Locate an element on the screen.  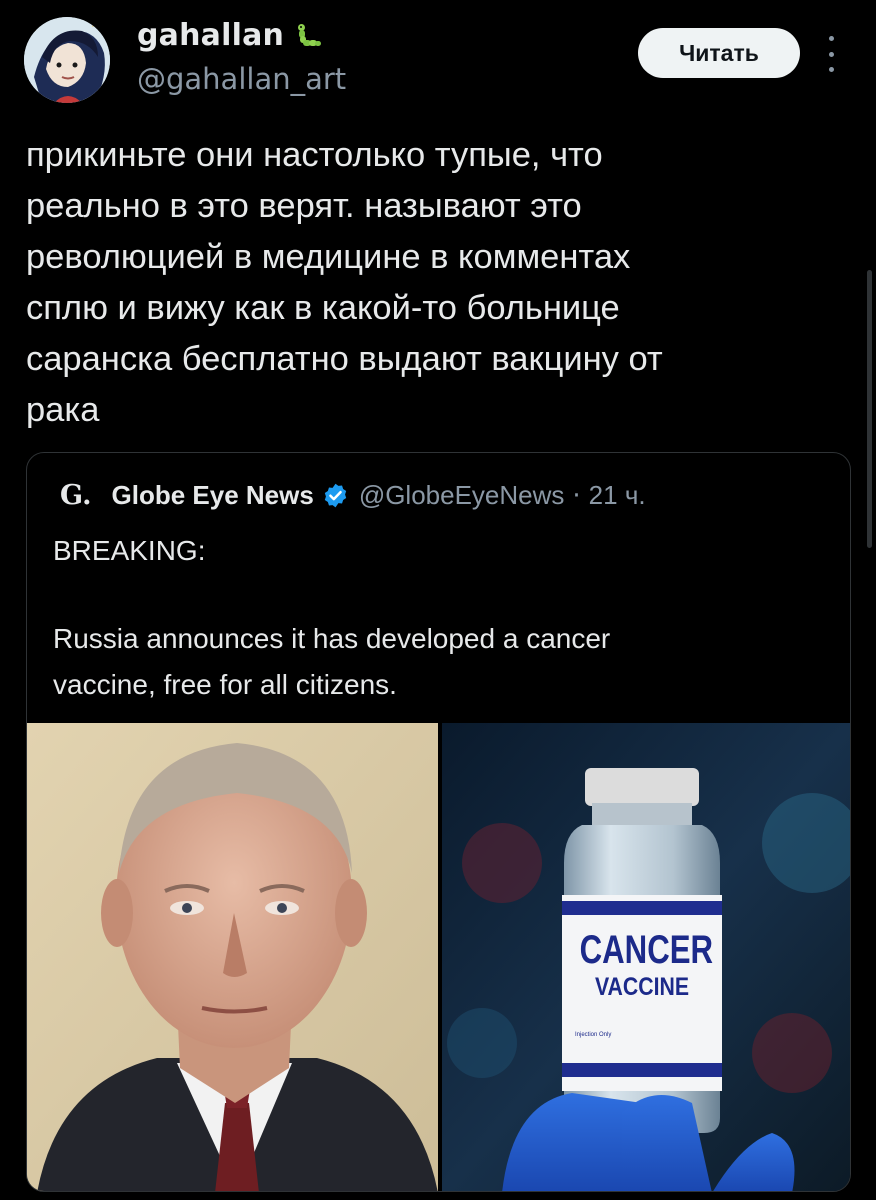
vial-label: CANCER VACCINE is located at coordinates (642, 965).